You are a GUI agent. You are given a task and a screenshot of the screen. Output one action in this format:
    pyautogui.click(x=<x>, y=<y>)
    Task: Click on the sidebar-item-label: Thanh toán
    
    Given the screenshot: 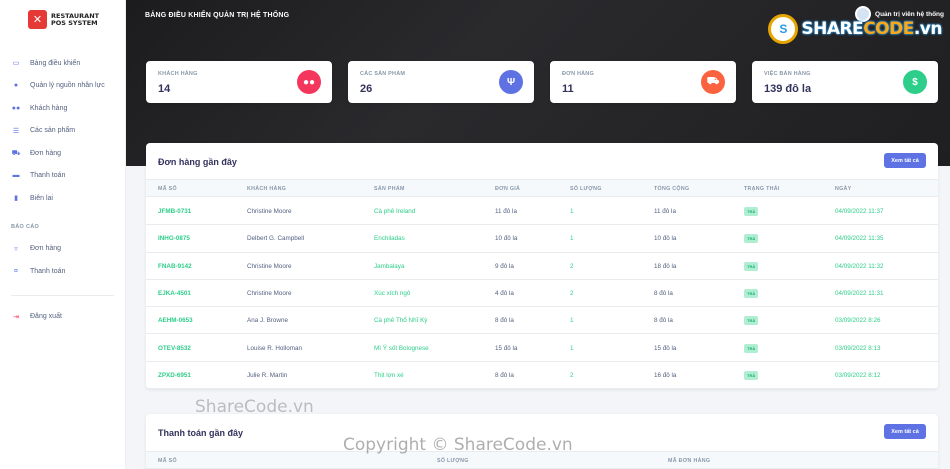 What is the action you would take?
    pyautogui.click(x=48, y=271)
    